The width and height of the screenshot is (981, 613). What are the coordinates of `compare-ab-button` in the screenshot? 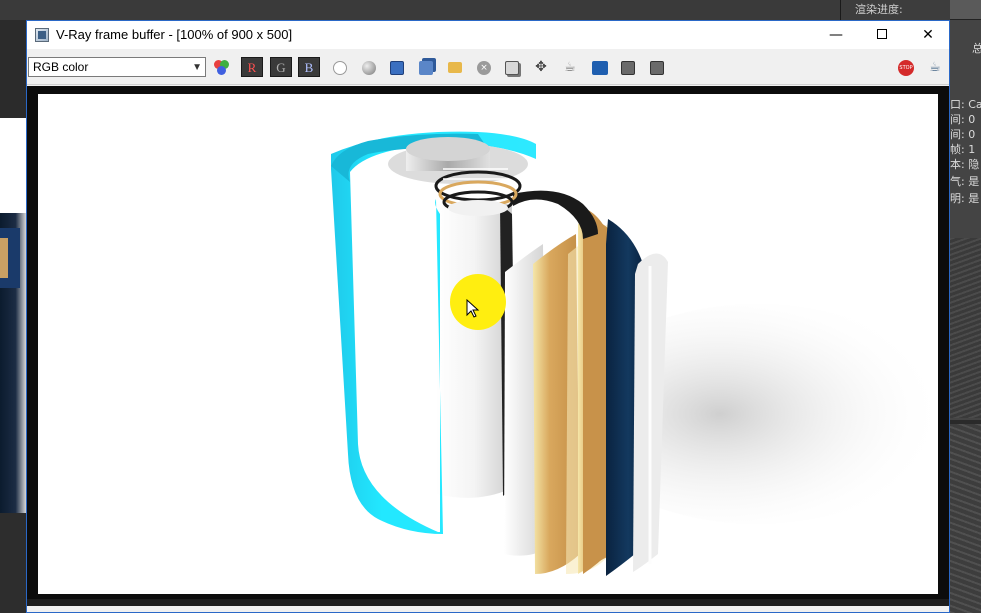 It's located at (600, 67).